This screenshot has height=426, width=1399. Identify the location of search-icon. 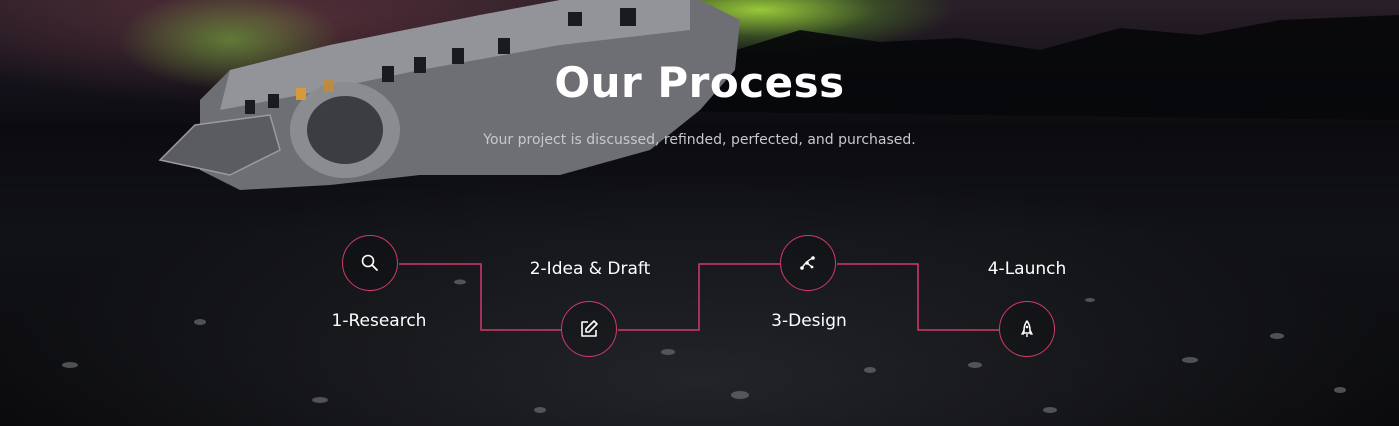
(369, 262).